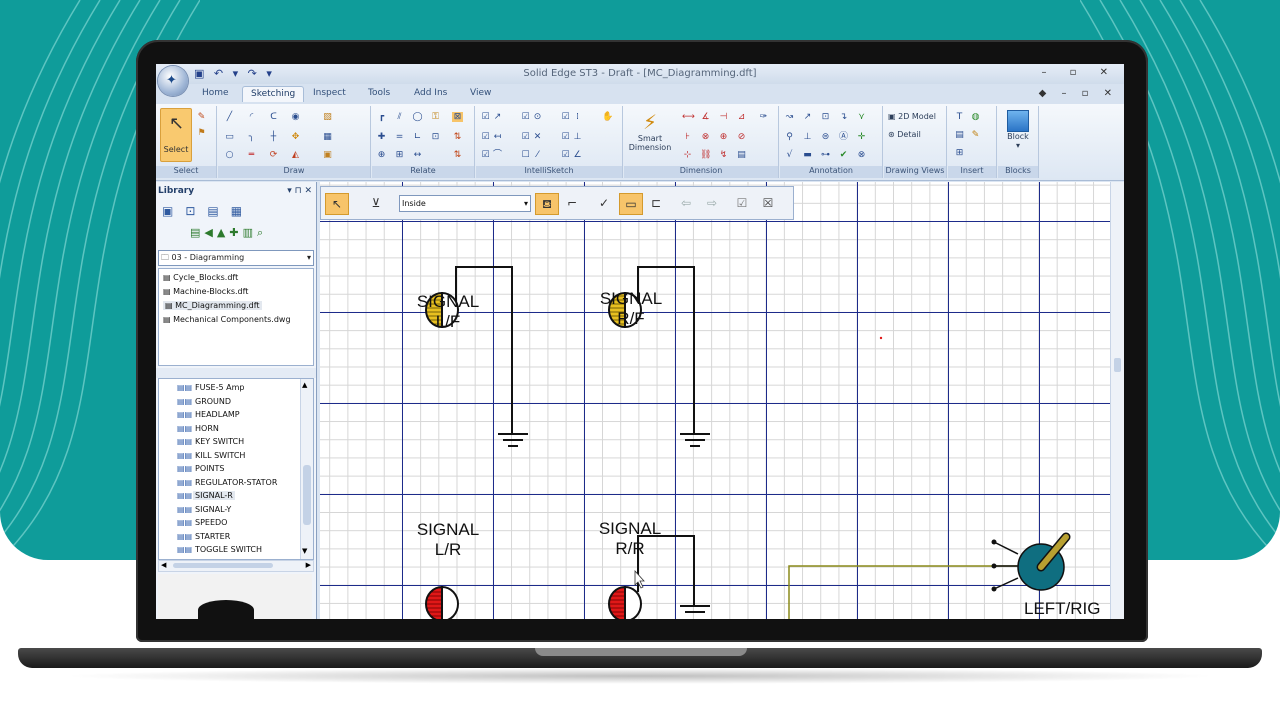 The image size is (1280, 720). What do you see at coordinates (204, 401) in the screenshot?
I see `block-item: ▤▤ GROUND` at bounding box center [204, 401].